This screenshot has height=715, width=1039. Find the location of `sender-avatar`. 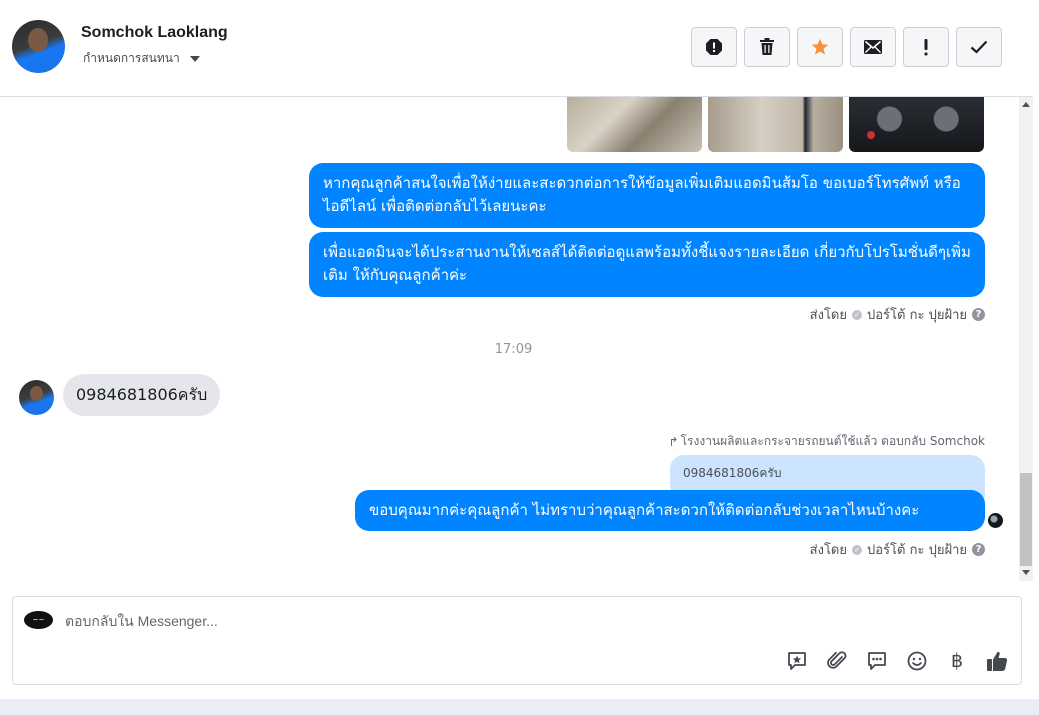

sender-avatar is located at coordinates (36, 397).